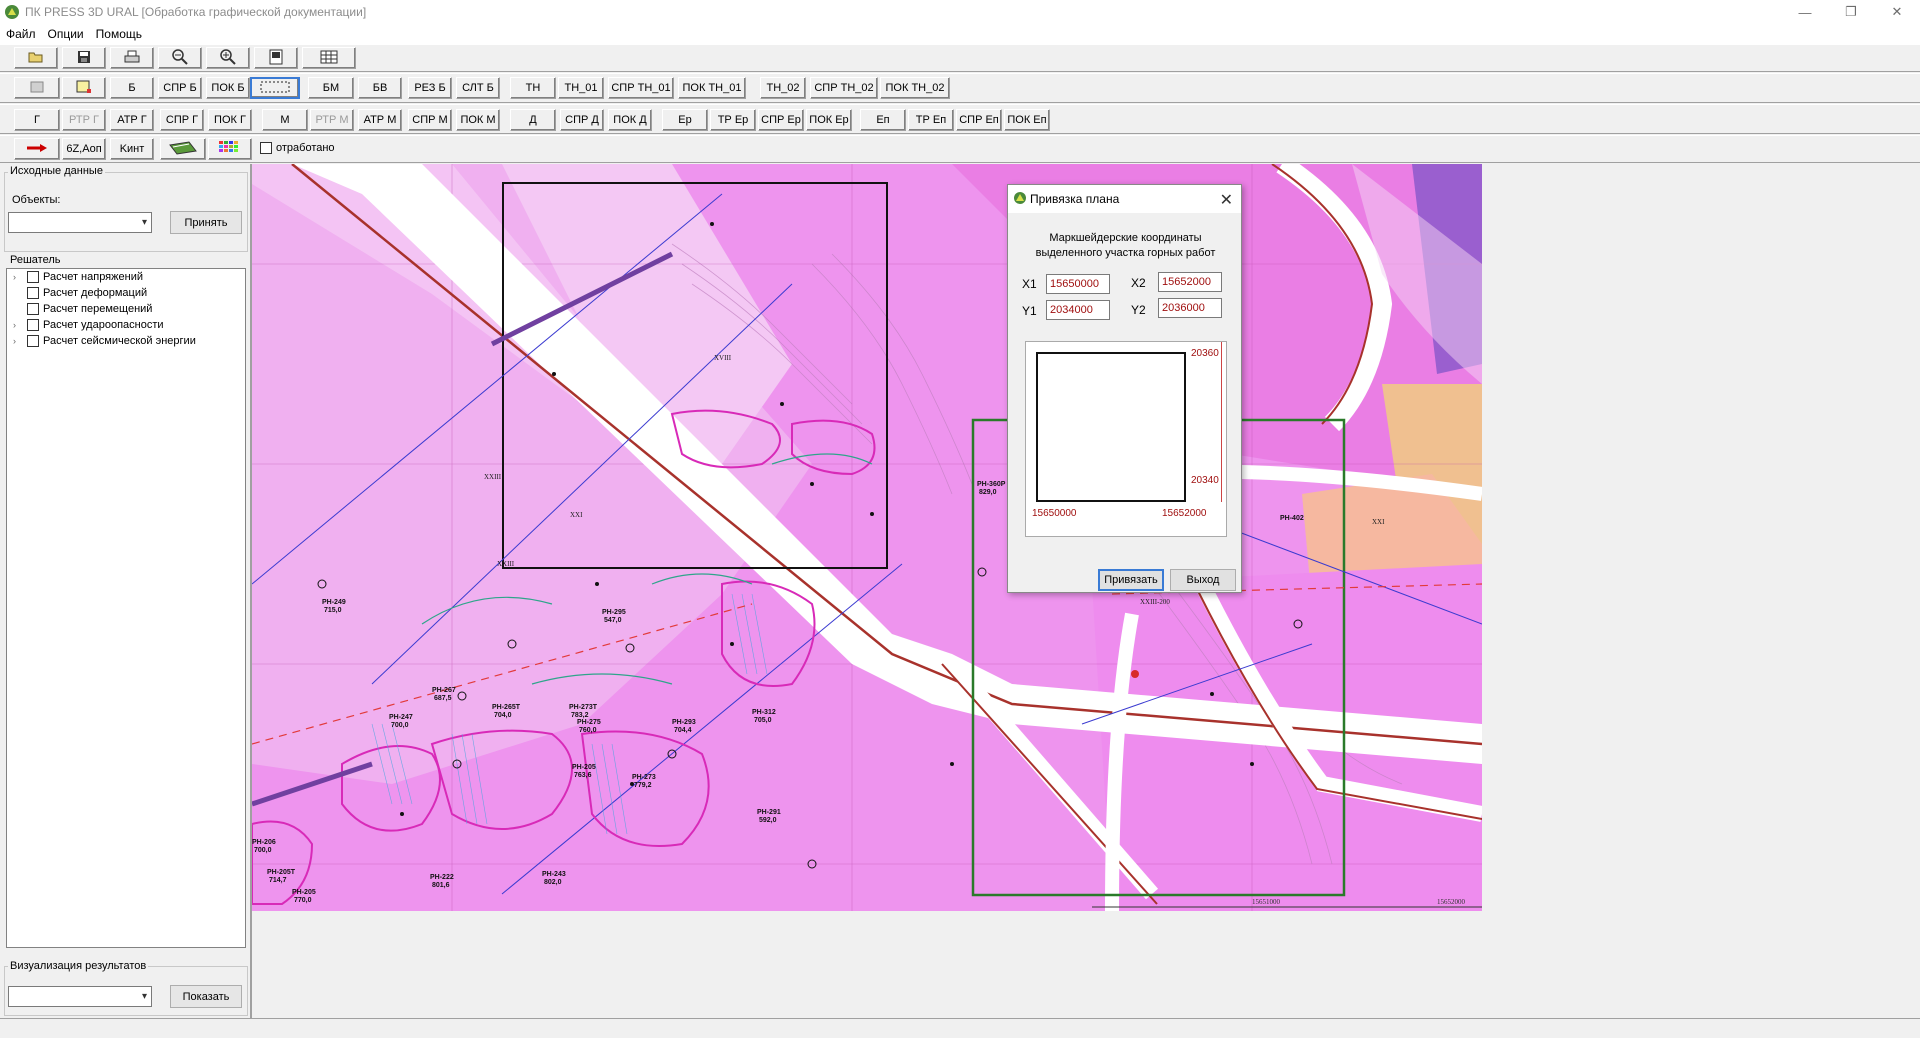  Describe the element at coordinates (329, 58) in the screenshot. I see `table-button` at that location.